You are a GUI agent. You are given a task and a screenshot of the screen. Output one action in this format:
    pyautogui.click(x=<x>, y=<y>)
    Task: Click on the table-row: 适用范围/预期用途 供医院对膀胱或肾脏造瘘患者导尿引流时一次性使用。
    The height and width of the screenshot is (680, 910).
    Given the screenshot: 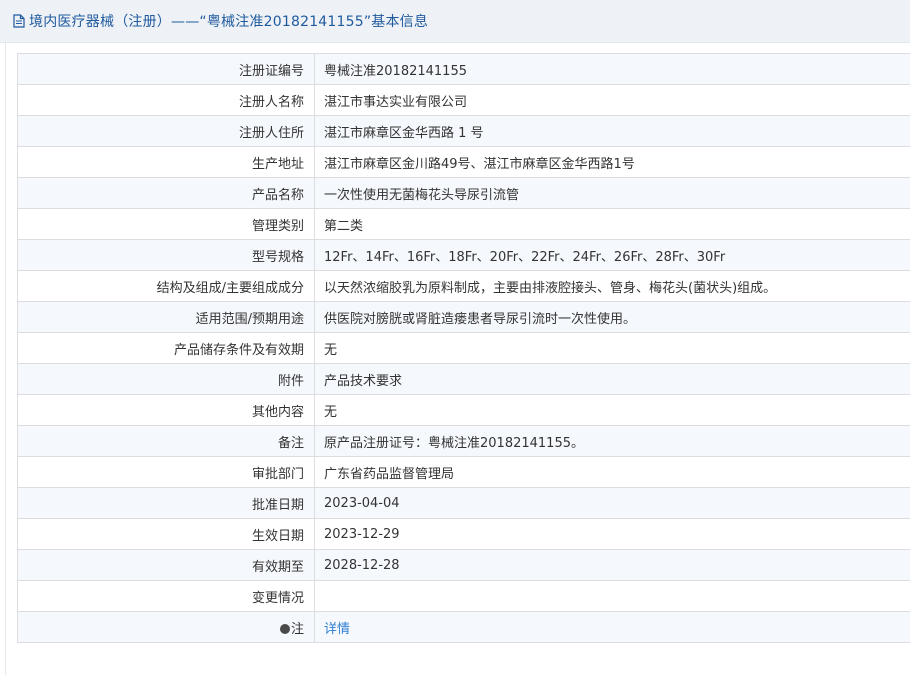 What is the action you would take?
    pyautogui.click(x=463, y=317)
    